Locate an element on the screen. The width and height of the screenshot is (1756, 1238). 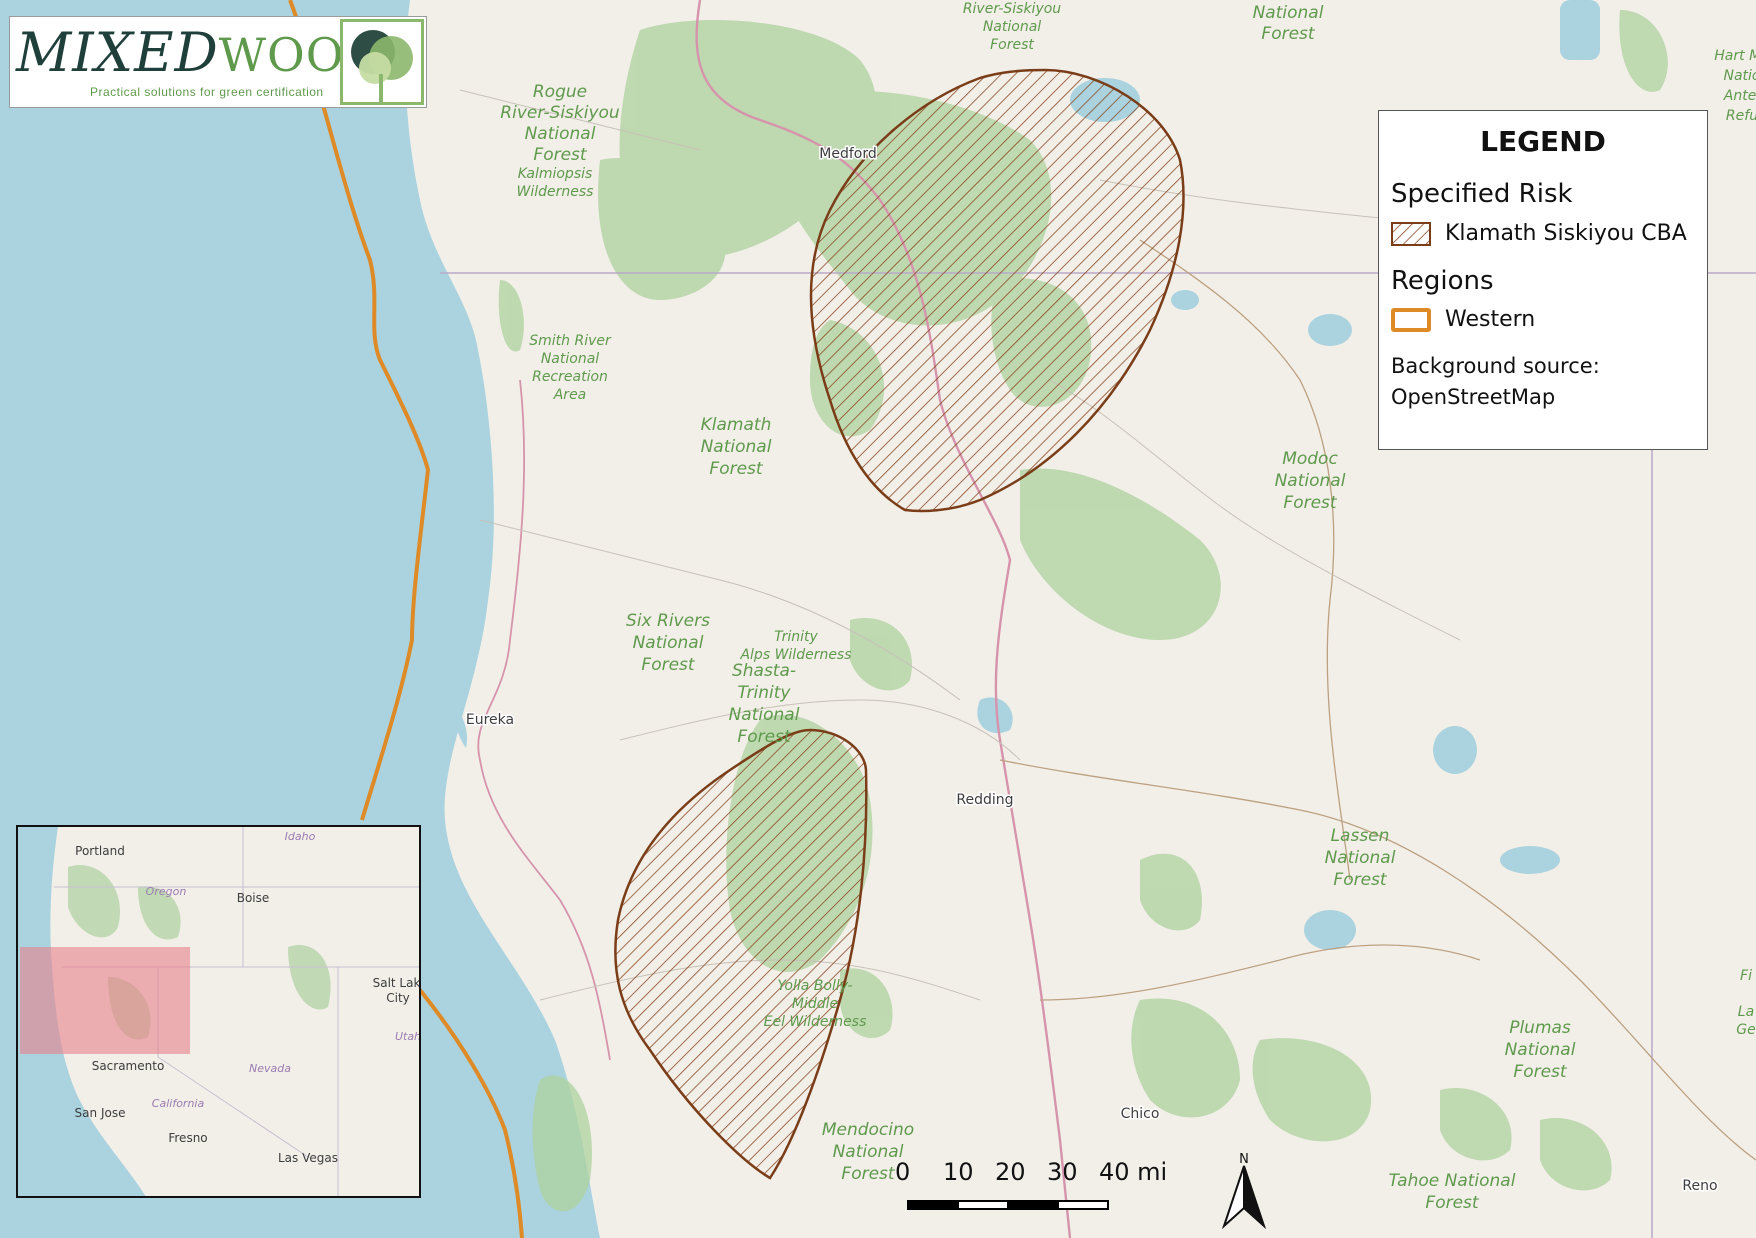
inset-city-san-jose: San Jose is located at coordinates (100, 1113).